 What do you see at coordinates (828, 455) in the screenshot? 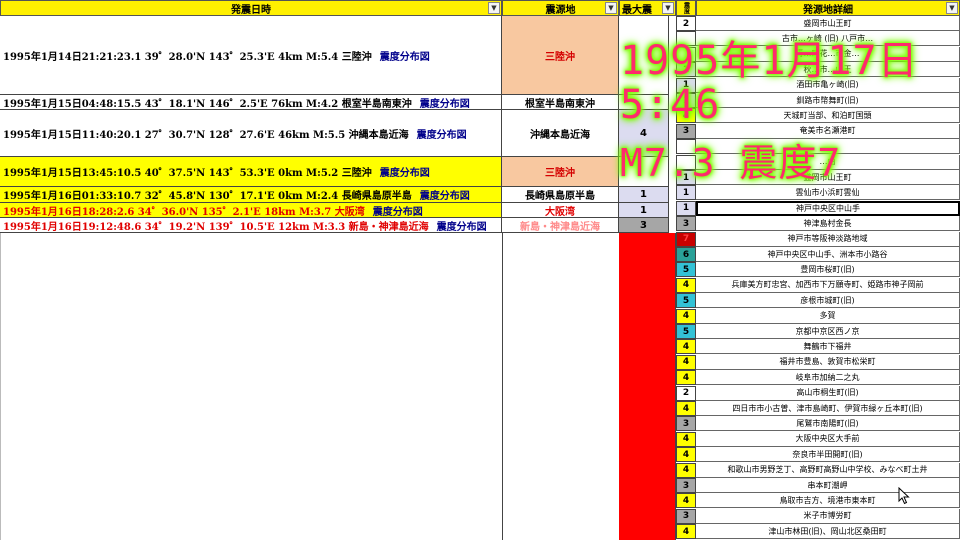
I see `detail-place-cell: 奈良市半田開町(旧)` at bounding box center [828, 455].